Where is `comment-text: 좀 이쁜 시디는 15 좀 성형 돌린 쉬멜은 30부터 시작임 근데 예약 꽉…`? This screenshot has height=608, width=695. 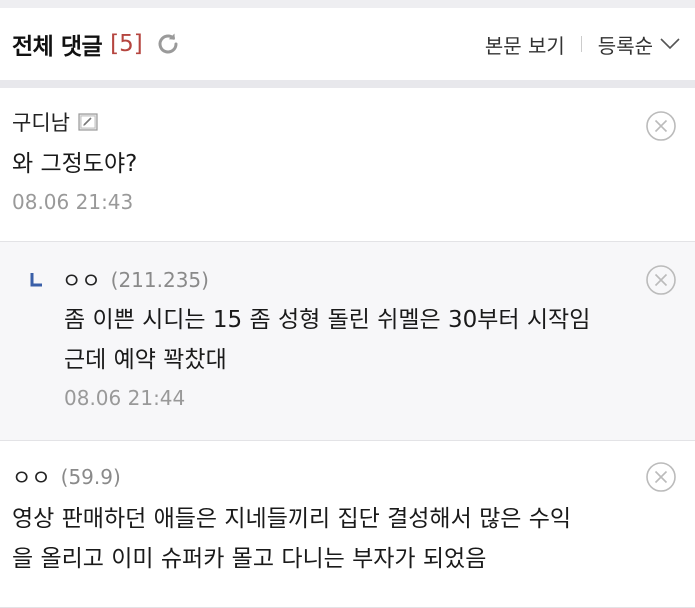
comment-text: 좀 이쁜 시디는 15 좀 성형 돌린 쉬멜은 30부터 시작임 근데 예약 꽉… is located at coordinates (356, 340).